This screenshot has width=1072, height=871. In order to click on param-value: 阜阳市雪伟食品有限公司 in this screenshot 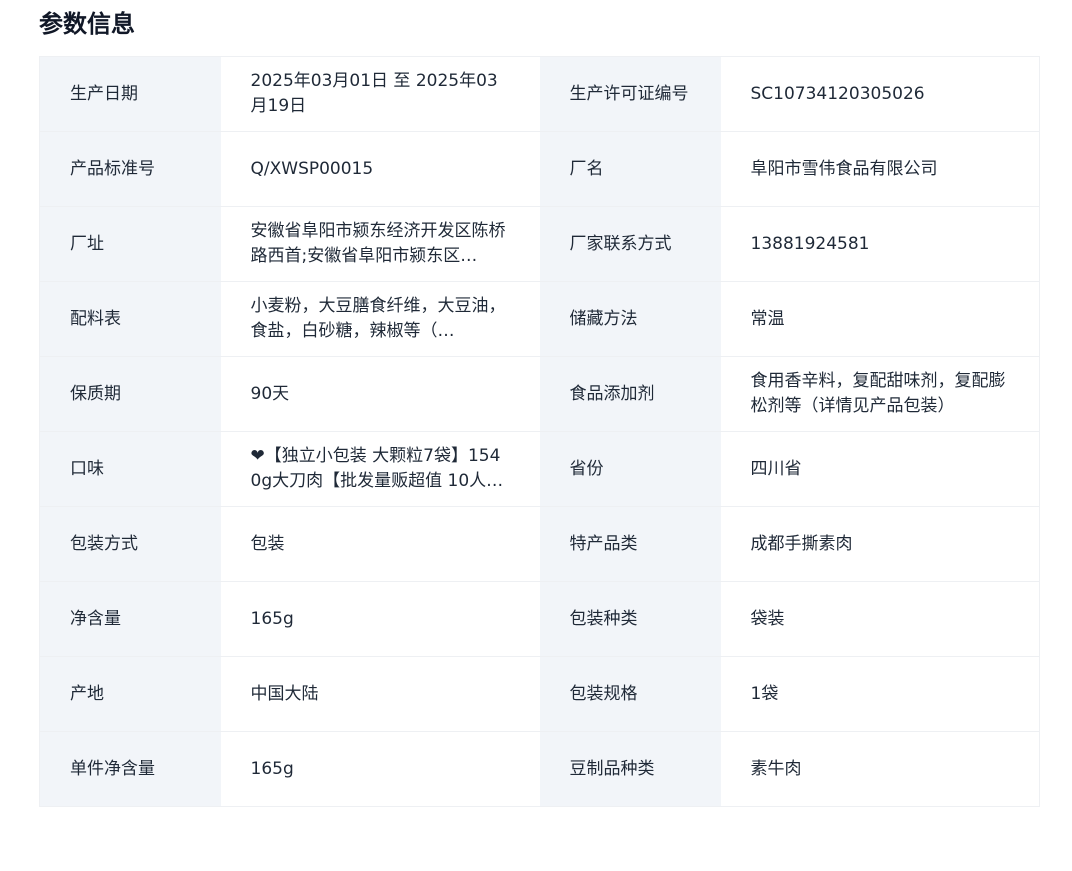, I will do `click(880, 169)`.